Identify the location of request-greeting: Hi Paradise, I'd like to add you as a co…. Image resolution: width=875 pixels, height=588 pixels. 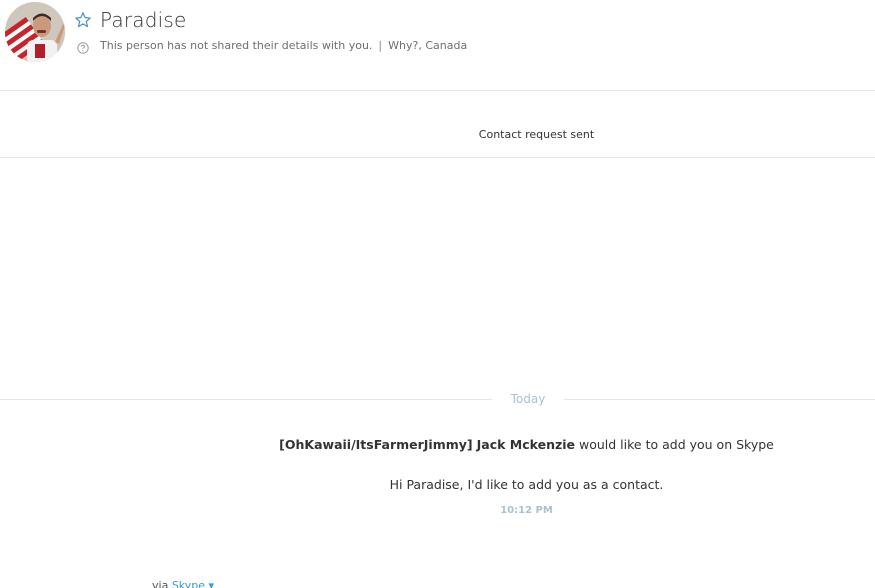
(526, 484).